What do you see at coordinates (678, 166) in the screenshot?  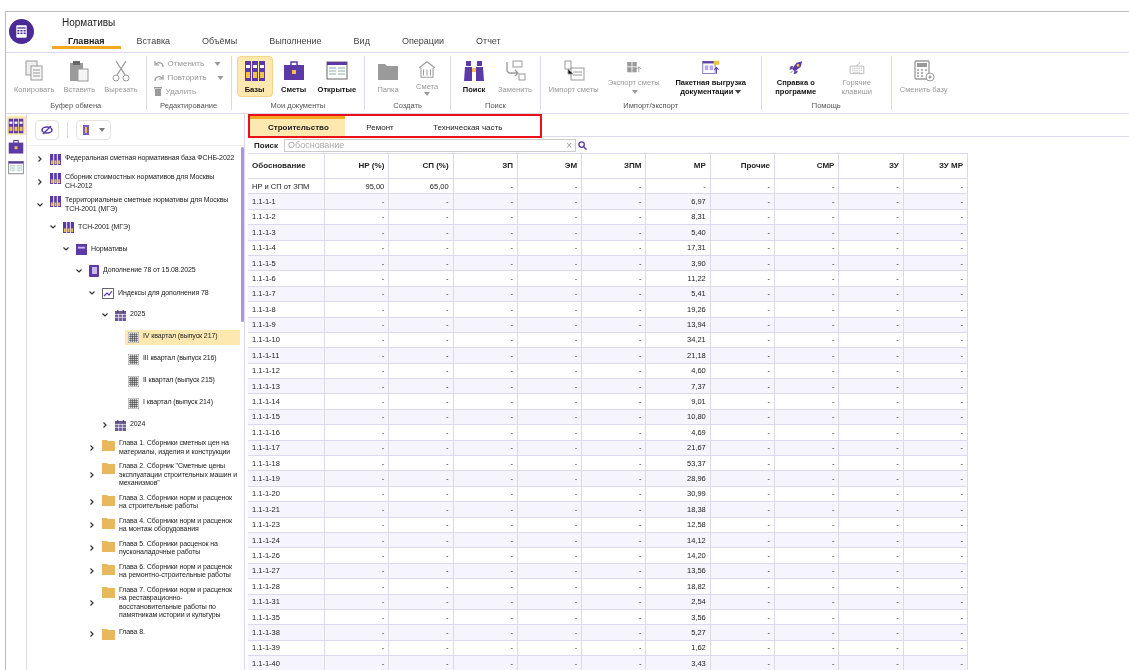 I see `column-header: МР` at bounding box center [678, 166].